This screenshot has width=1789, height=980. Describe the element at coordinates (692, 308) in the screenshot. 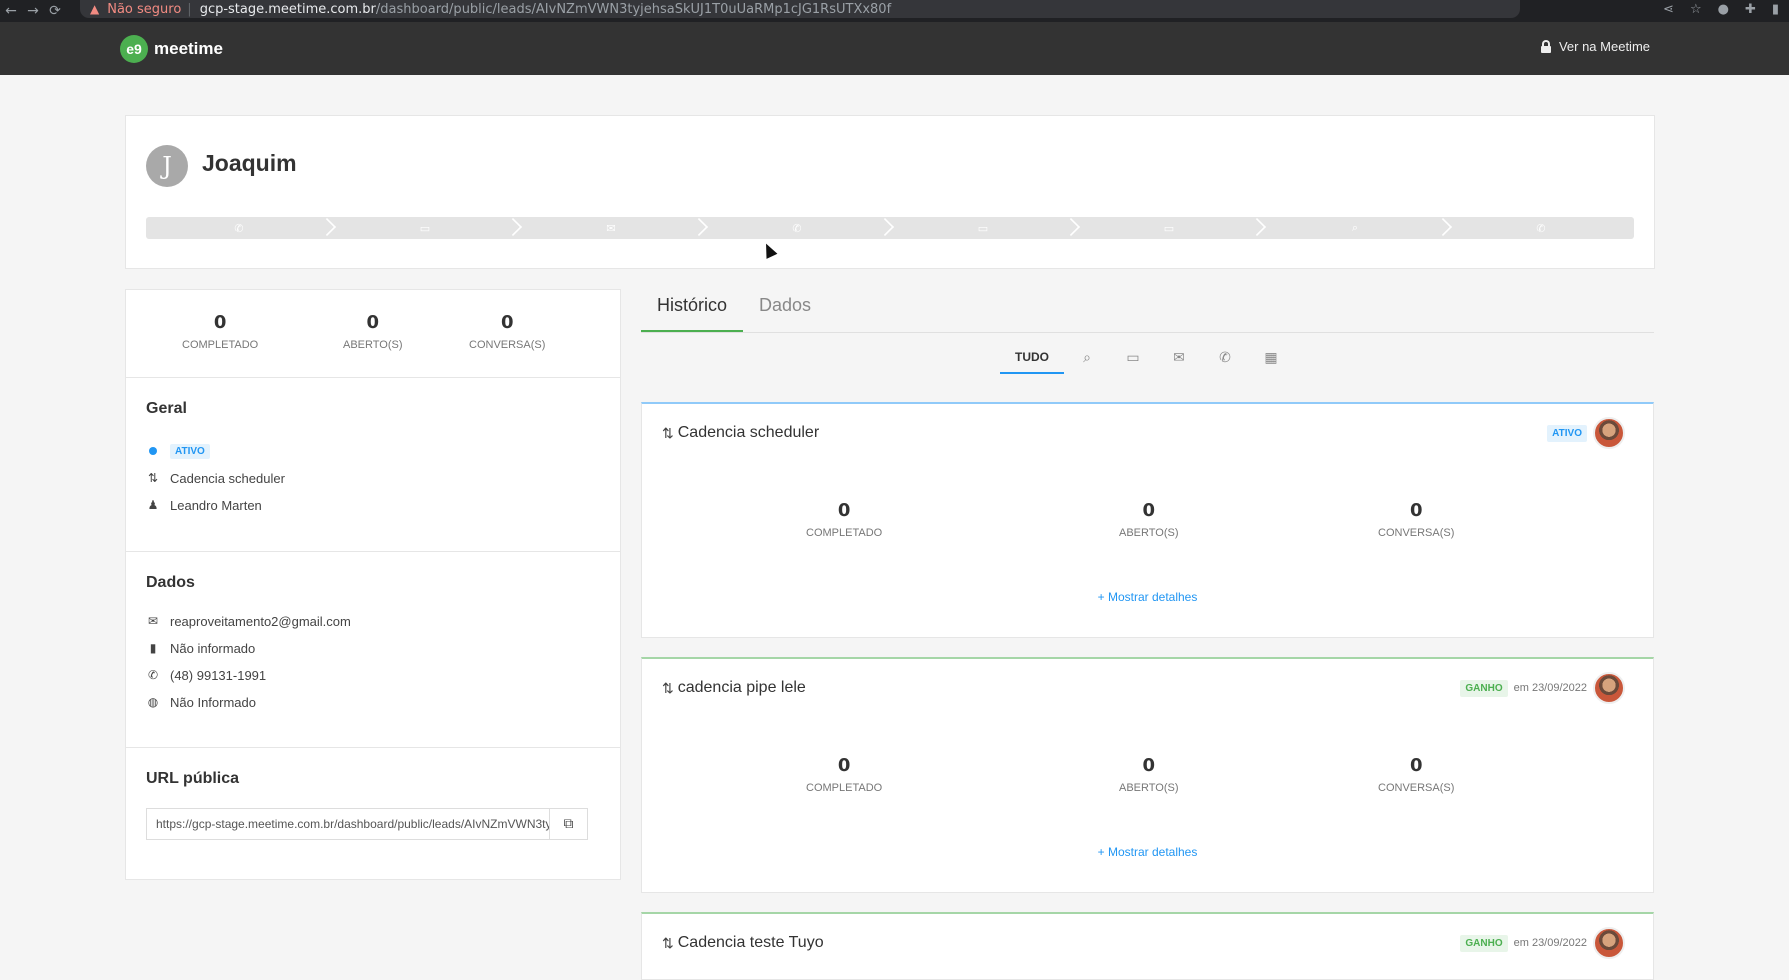

I see `tab-historico: Histórico` at that location.